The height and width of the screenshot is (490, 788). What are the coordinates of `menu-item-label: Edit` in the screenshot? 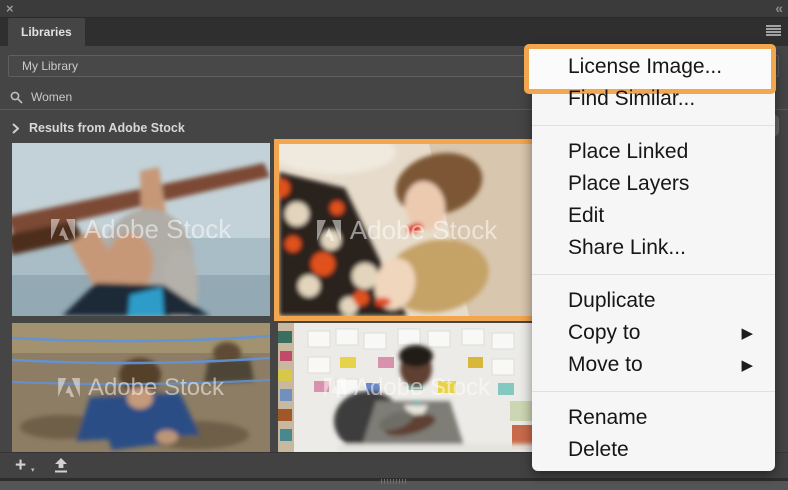 It's located at (586, 215).